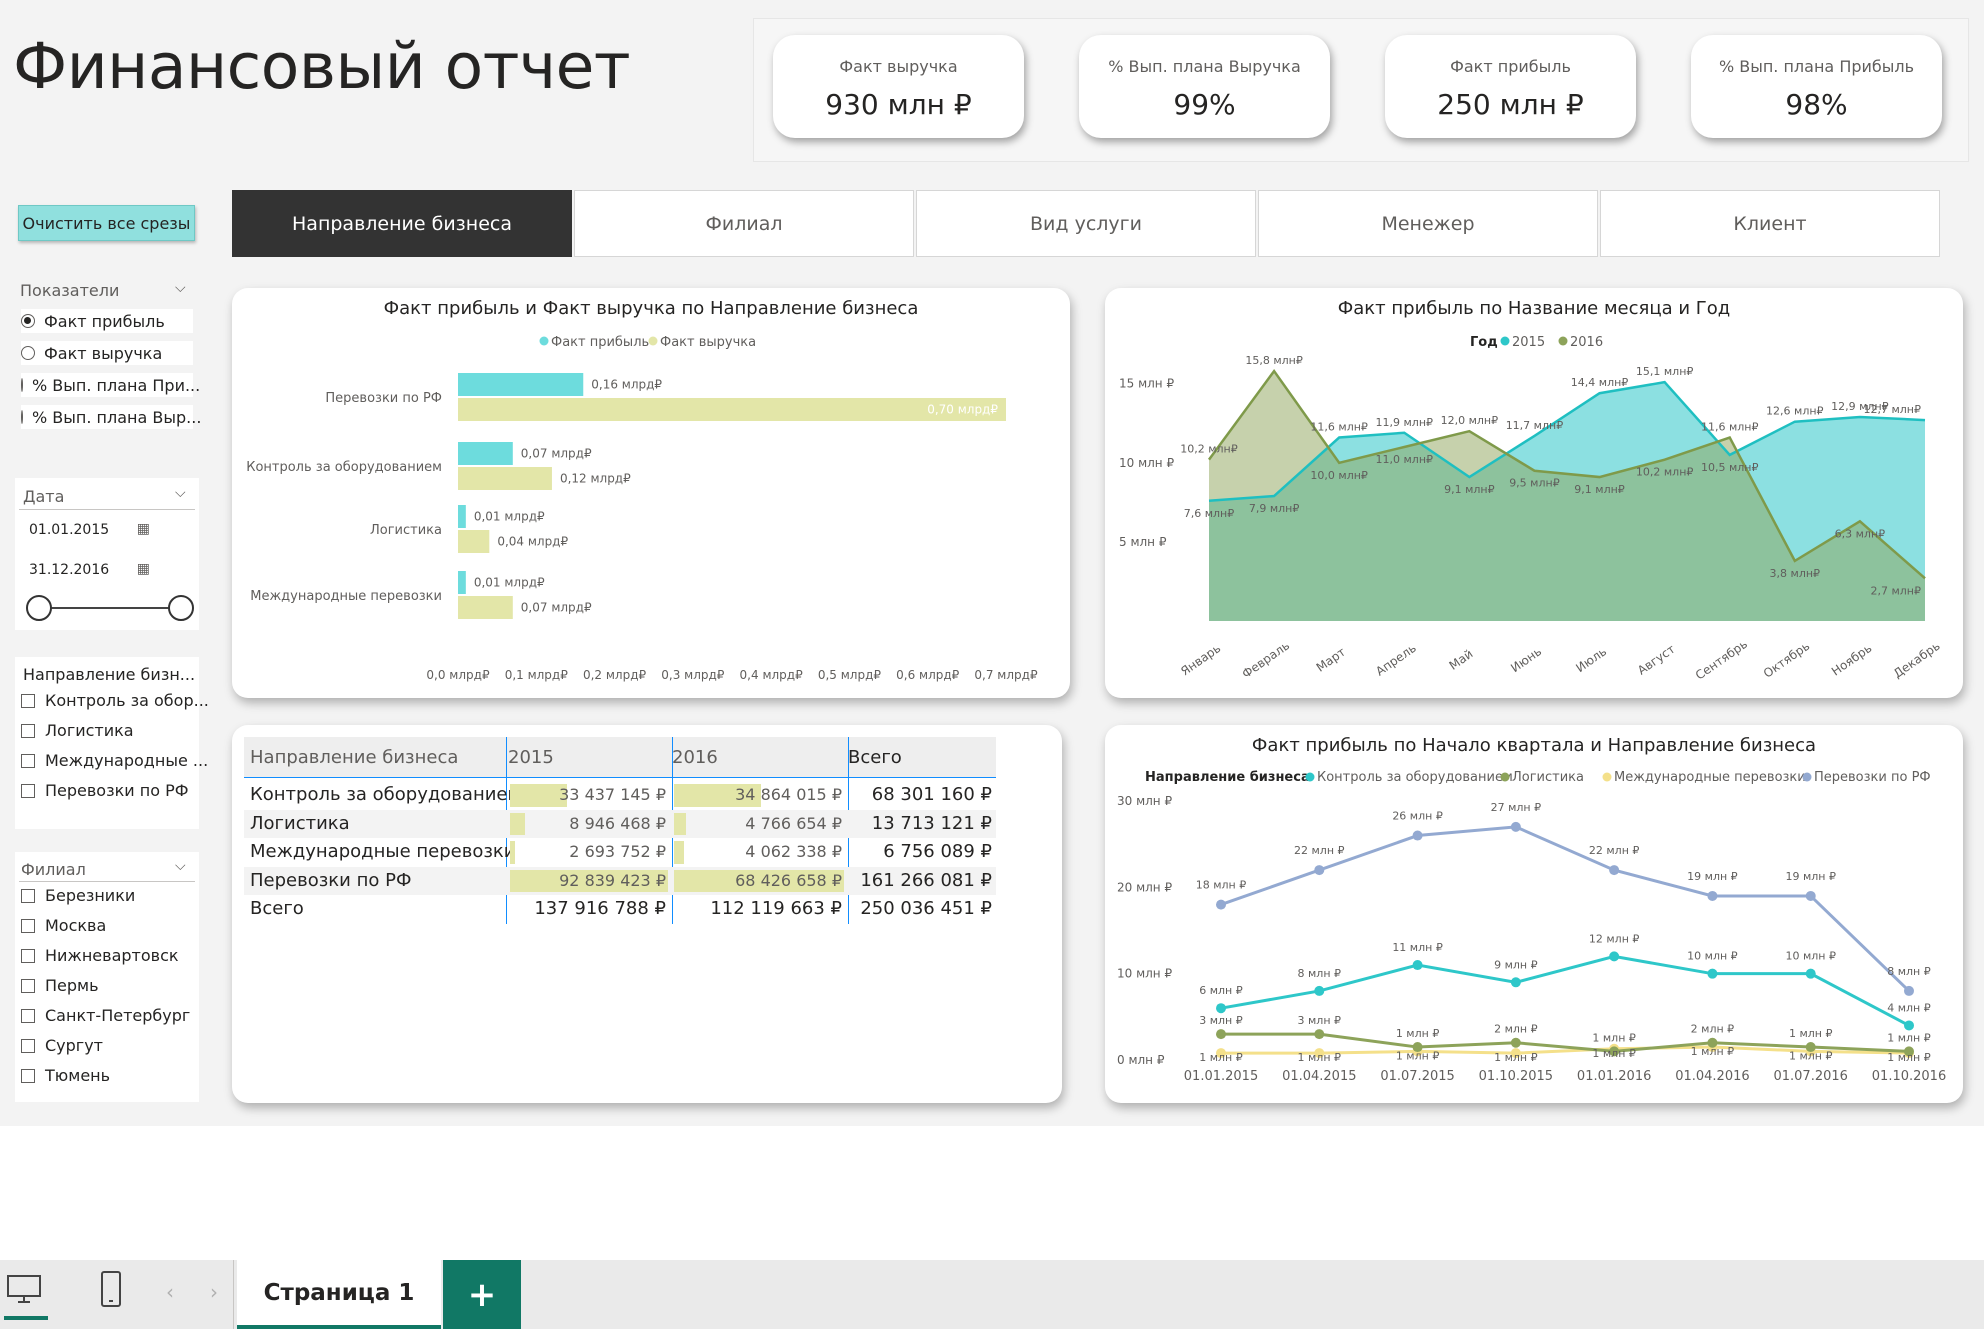 The image size is (1984, 1329). I want to click on clear-slicers-button: Очистить все срезы, so click(106, 223).